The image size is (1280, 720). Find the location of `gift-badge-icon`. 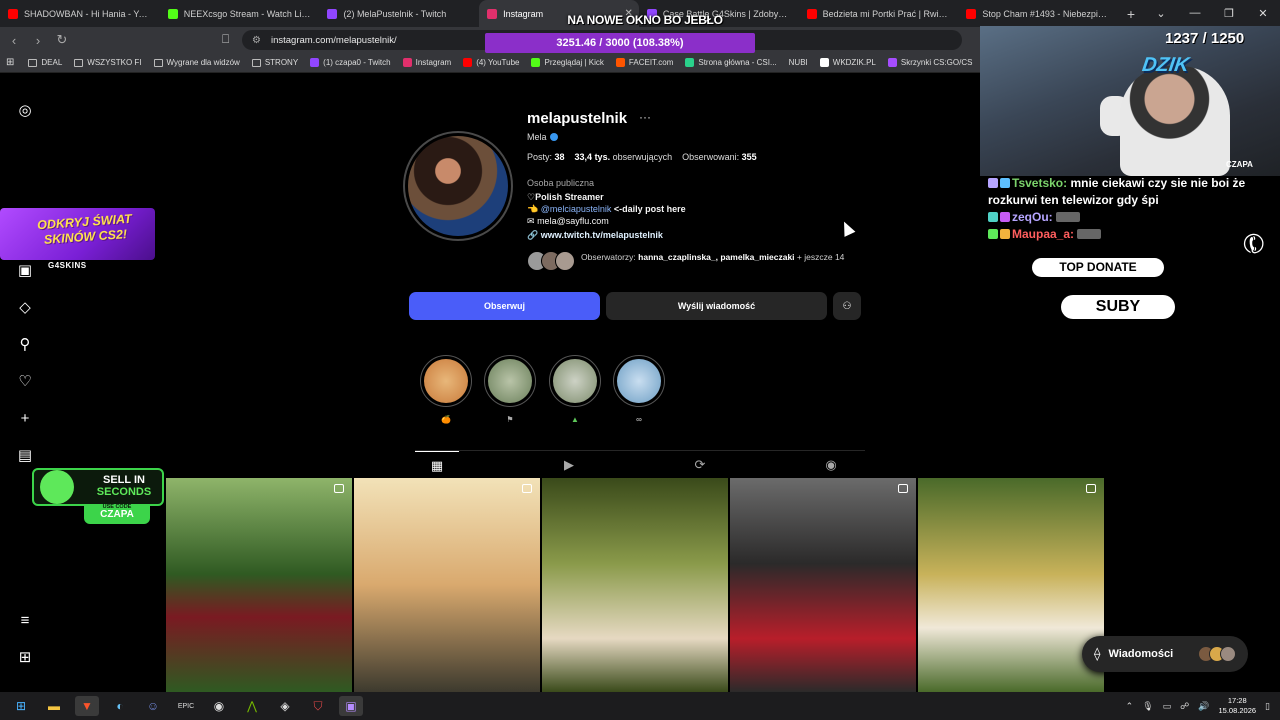

gift-badge-icon is located at coordinates (1005, 217).